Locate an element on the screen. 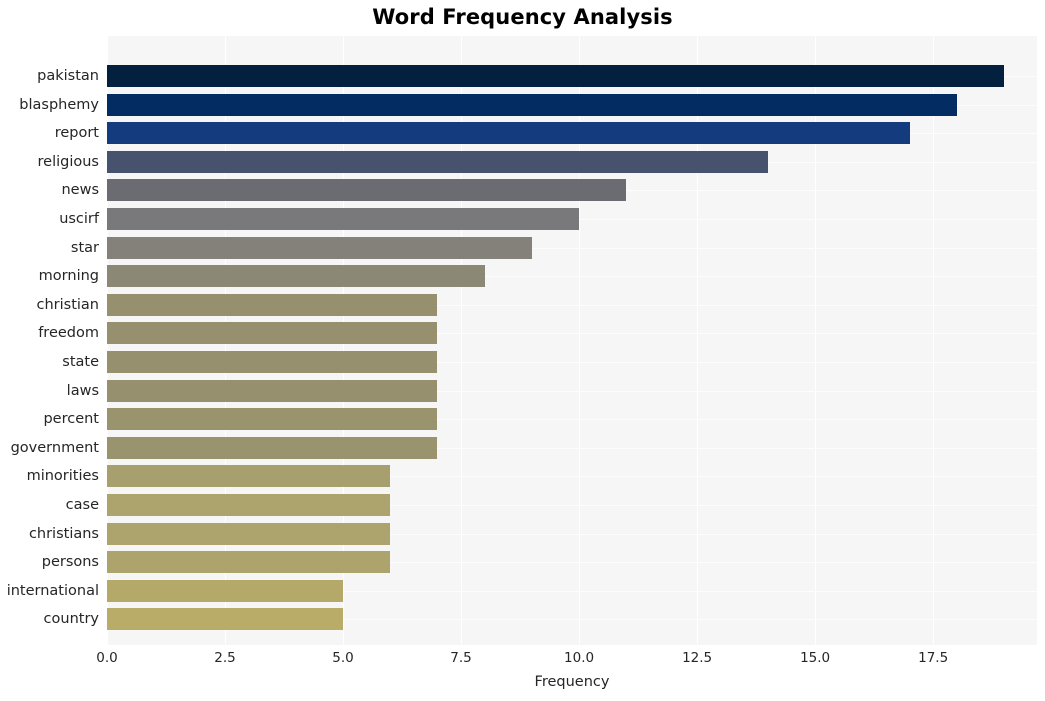 This screenshot has height=701, width=1045. chart-title: Word Frequency Analysis is located at coordinates (522, 17).